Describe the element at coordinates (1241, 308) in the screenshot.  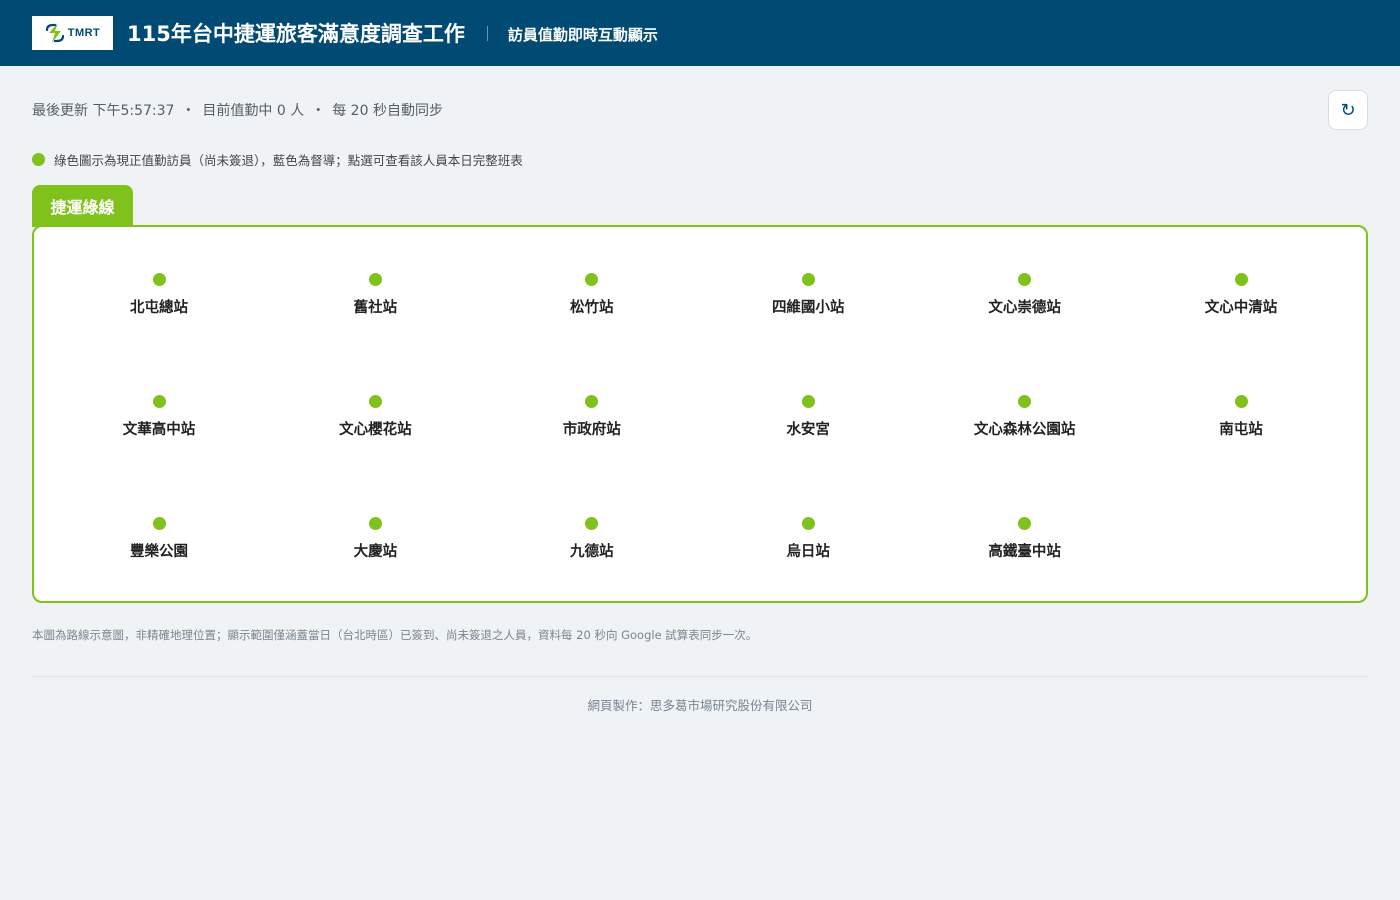
I see `station-name: 文心中清站` at that location.